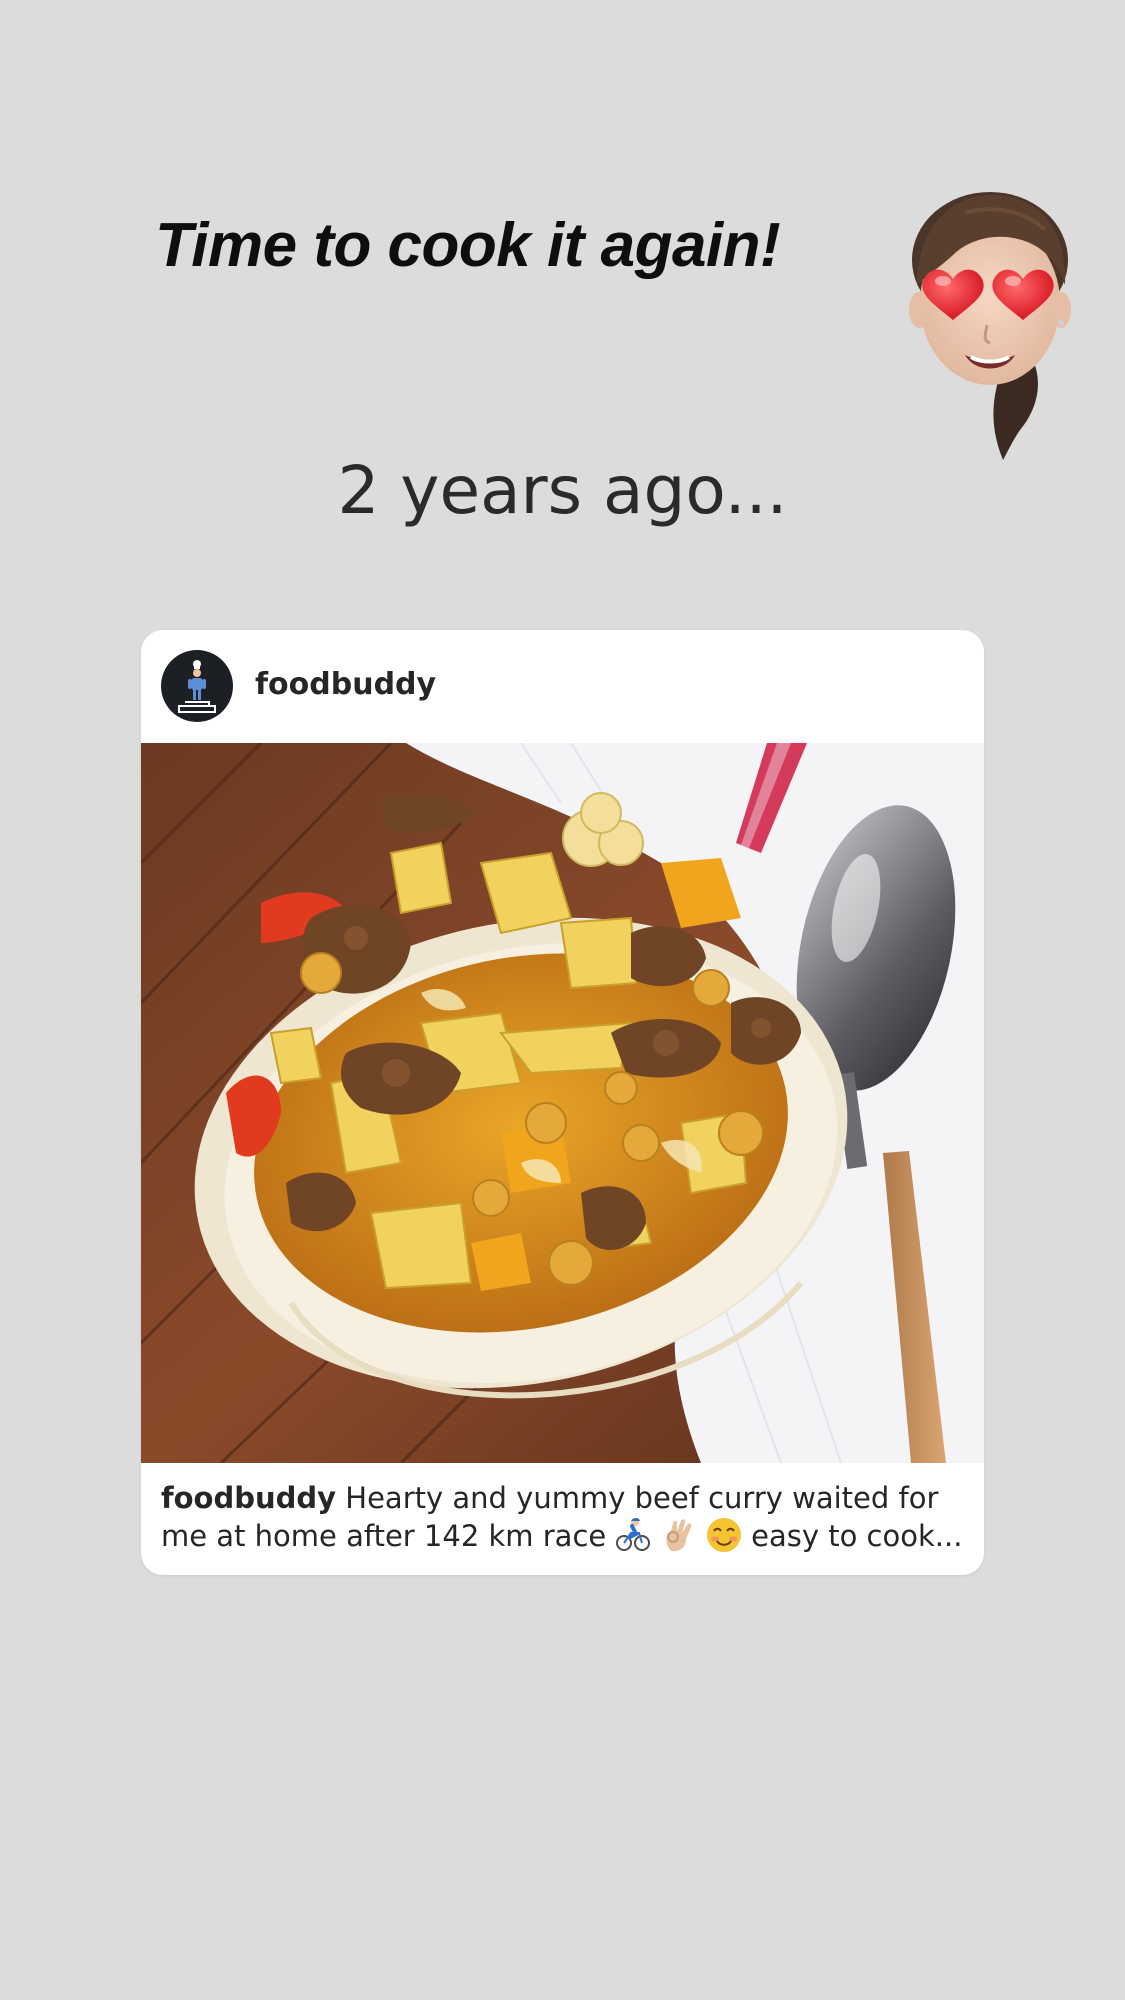  I want to click on post-username: foodbuddy, so click(345, 684).